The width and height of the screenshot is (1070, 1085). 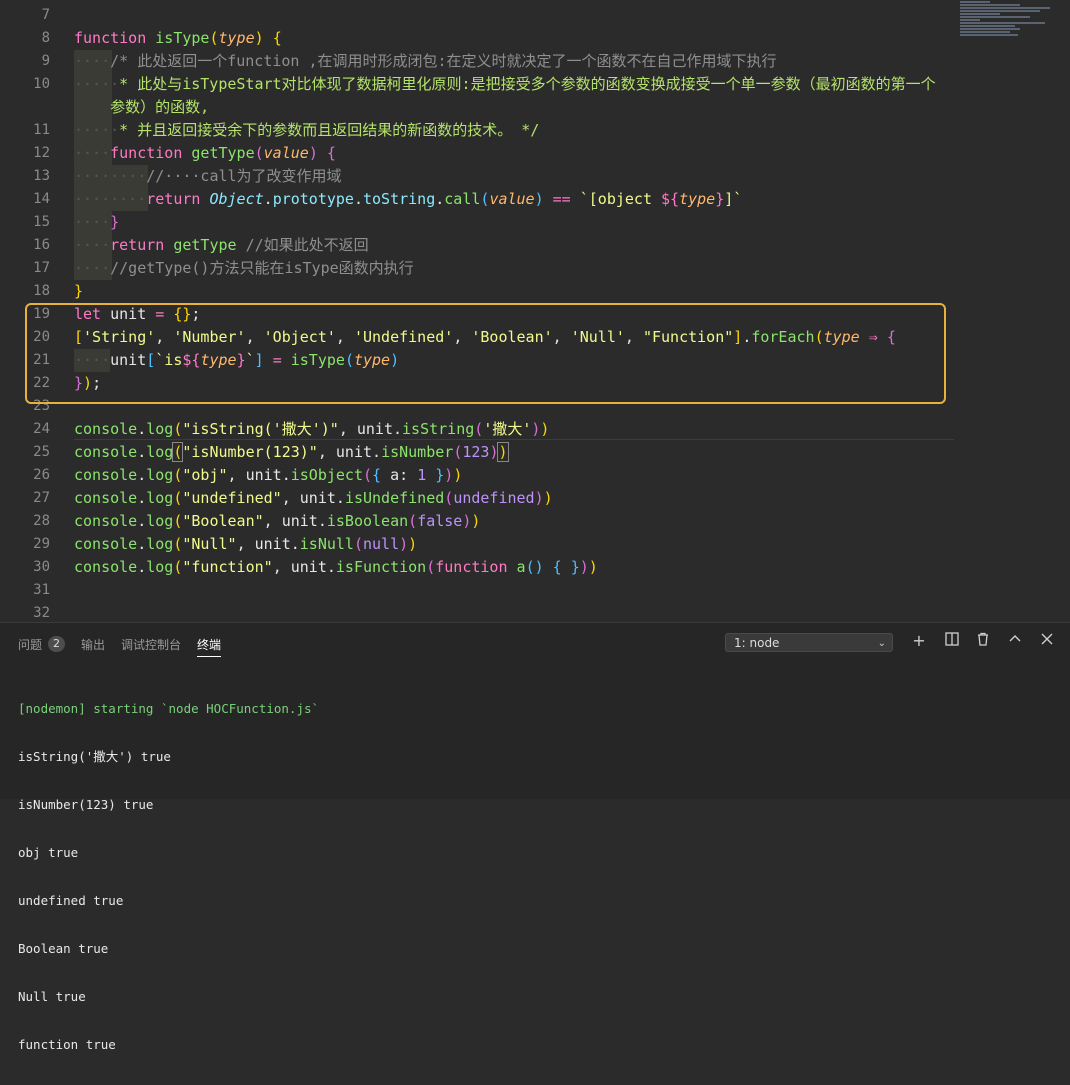 What do you see at coordinates (881, 643) in the screenshot?
I see `chevron-down-icon: ⌄` at bounding box center [881, 643].